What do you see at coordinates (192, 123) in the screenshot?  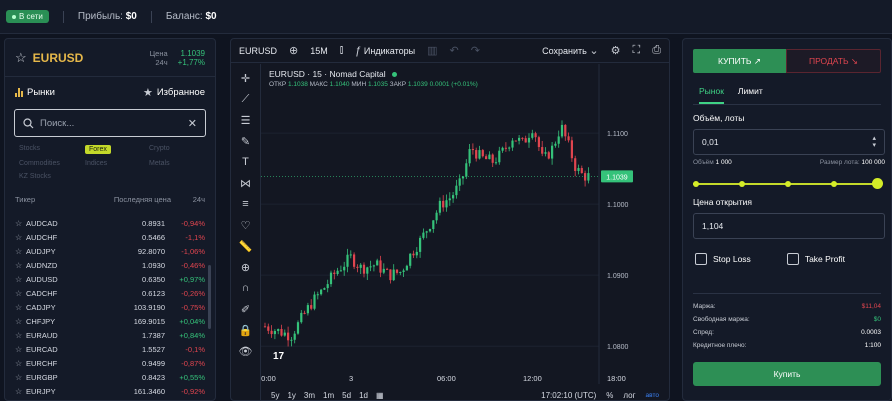 I see `close-icon: ✕` at bounding box center [192, 123].